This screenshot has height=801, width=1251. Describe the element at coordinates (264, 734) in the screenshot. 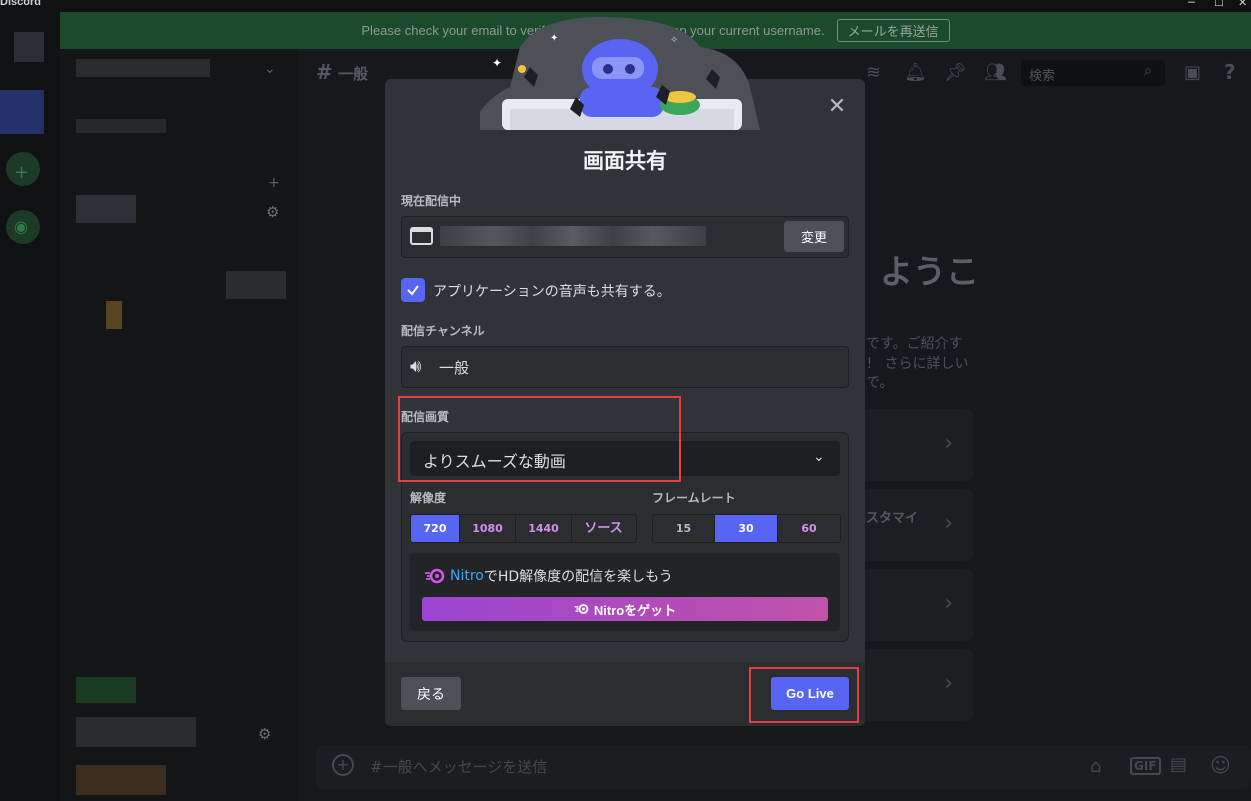

I see `settings-icon: ⚙` at that location.